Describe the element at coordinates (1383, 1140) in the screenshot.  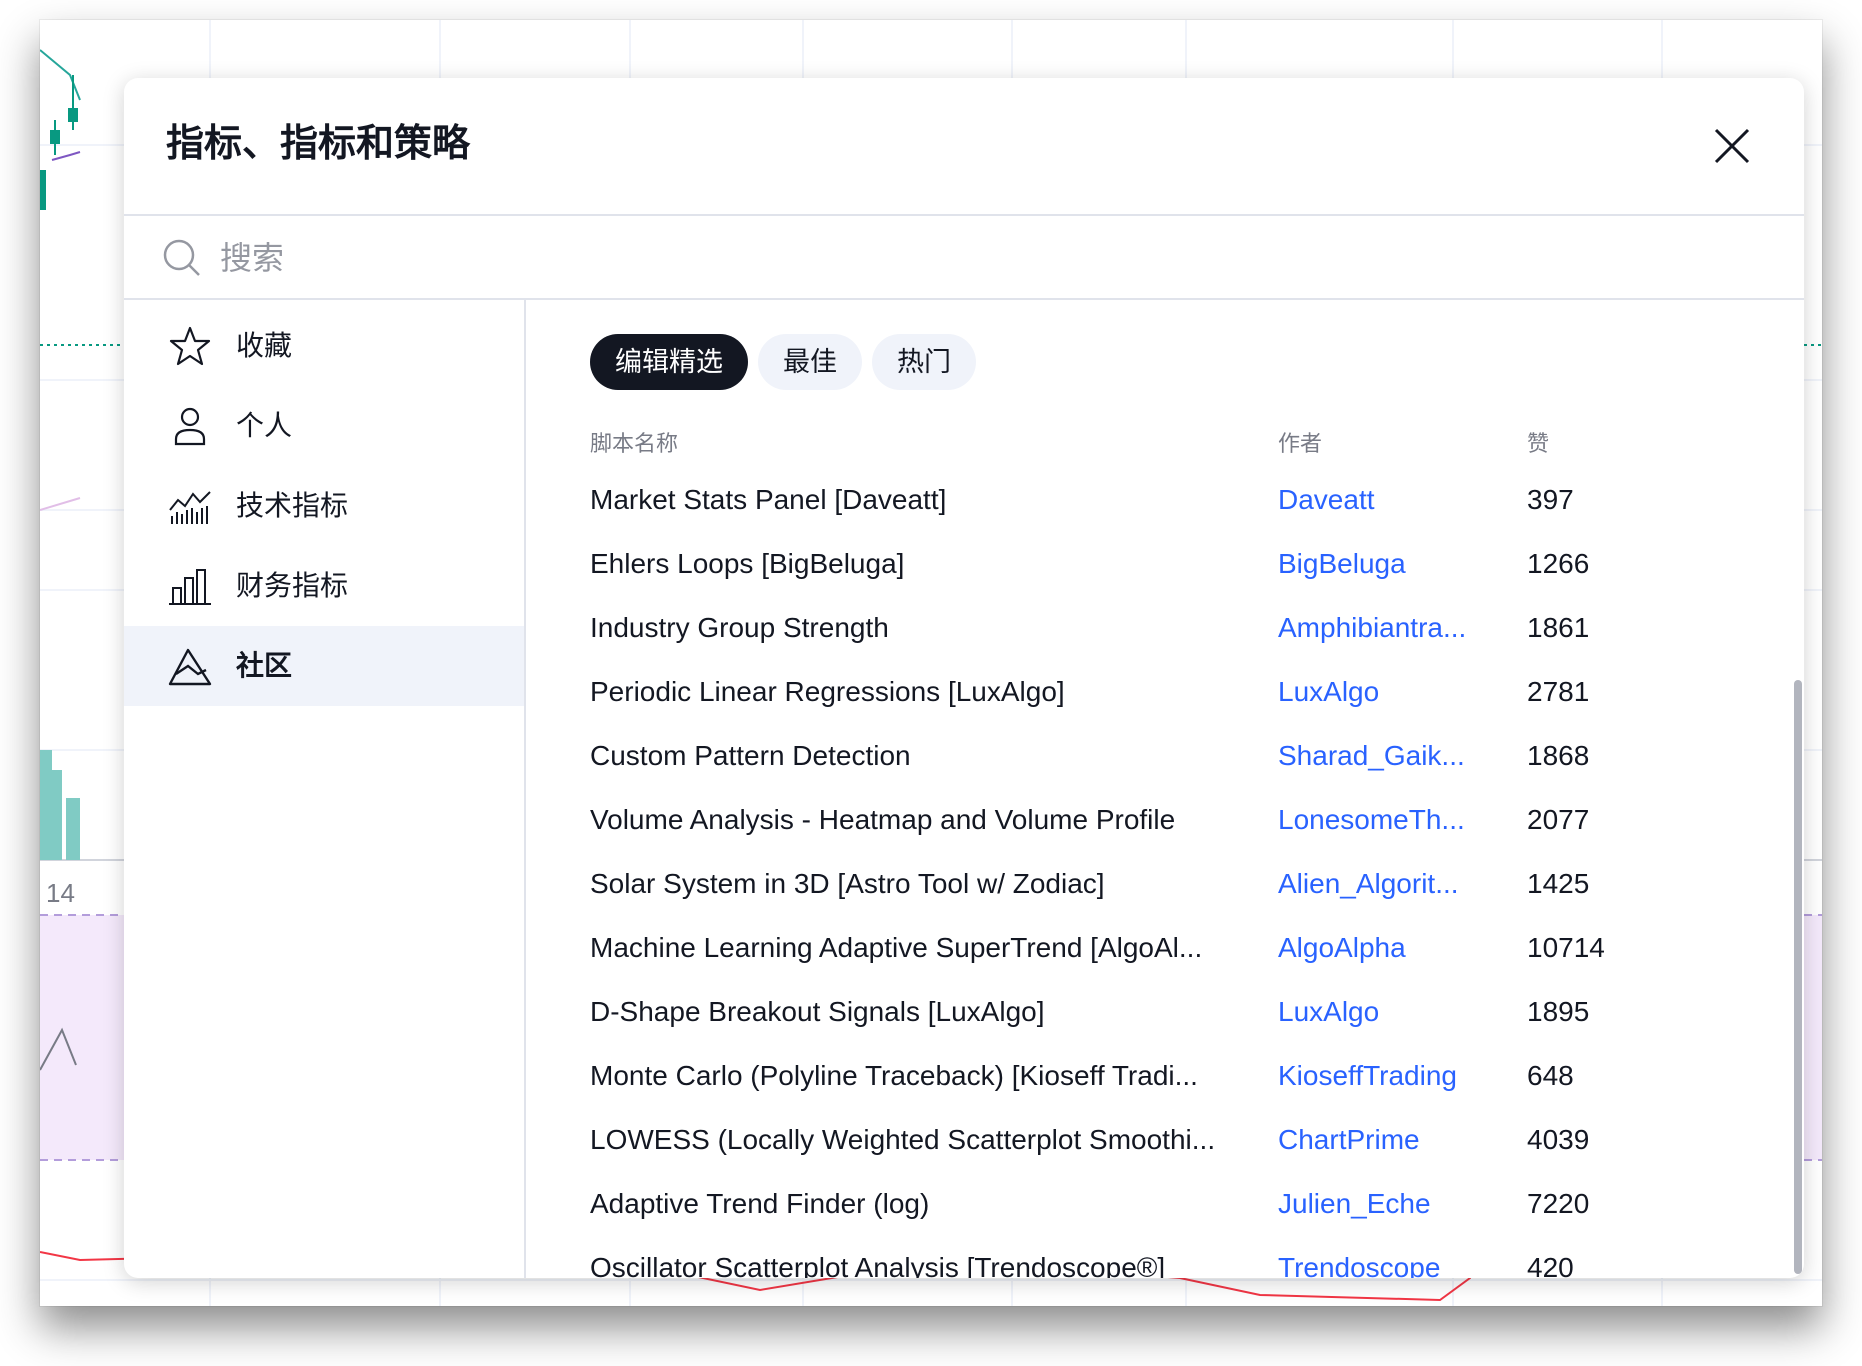
I see `author-link: ChartPrime` at that location.